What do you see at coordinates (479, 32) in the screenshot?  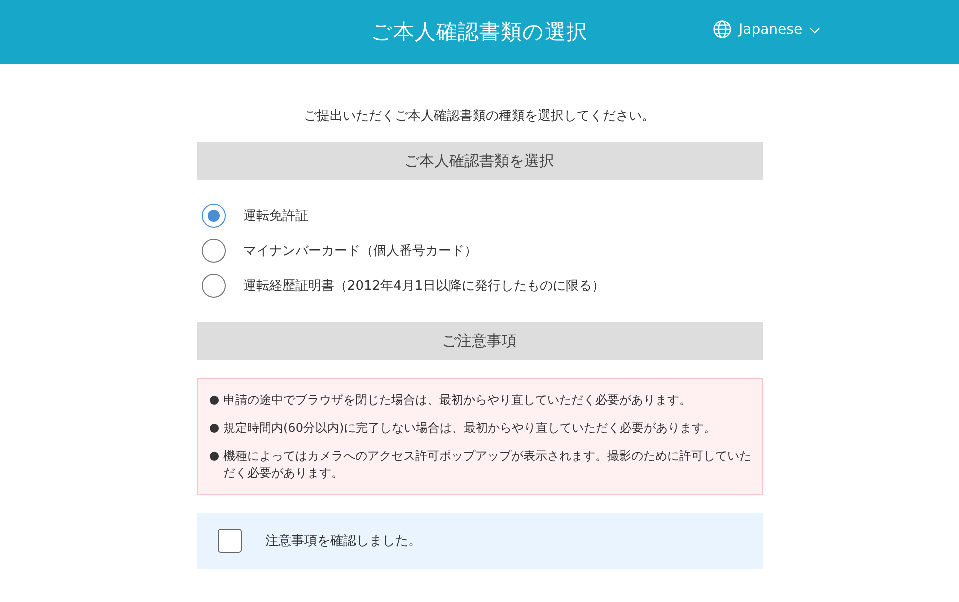 I see `page-title: ご本人確認書類の選択` at bounding box center [479, 32].